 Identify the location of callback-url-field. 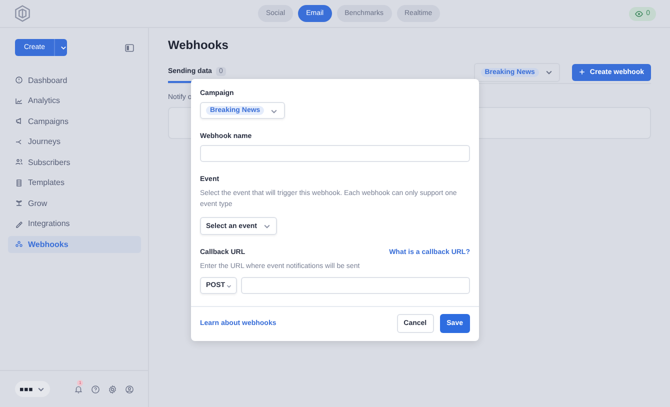
(355, 285).